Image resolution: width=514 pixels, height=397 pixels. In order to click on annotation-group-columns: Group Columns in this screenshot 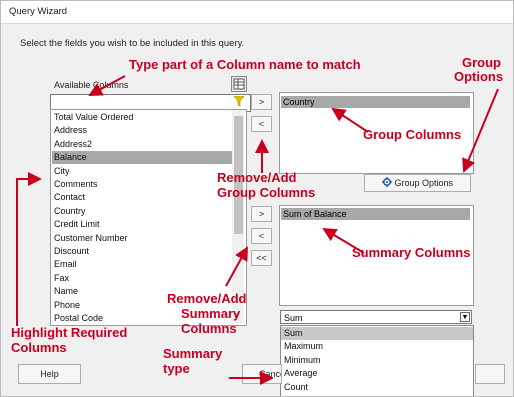, I will do `click(412, 134)`.